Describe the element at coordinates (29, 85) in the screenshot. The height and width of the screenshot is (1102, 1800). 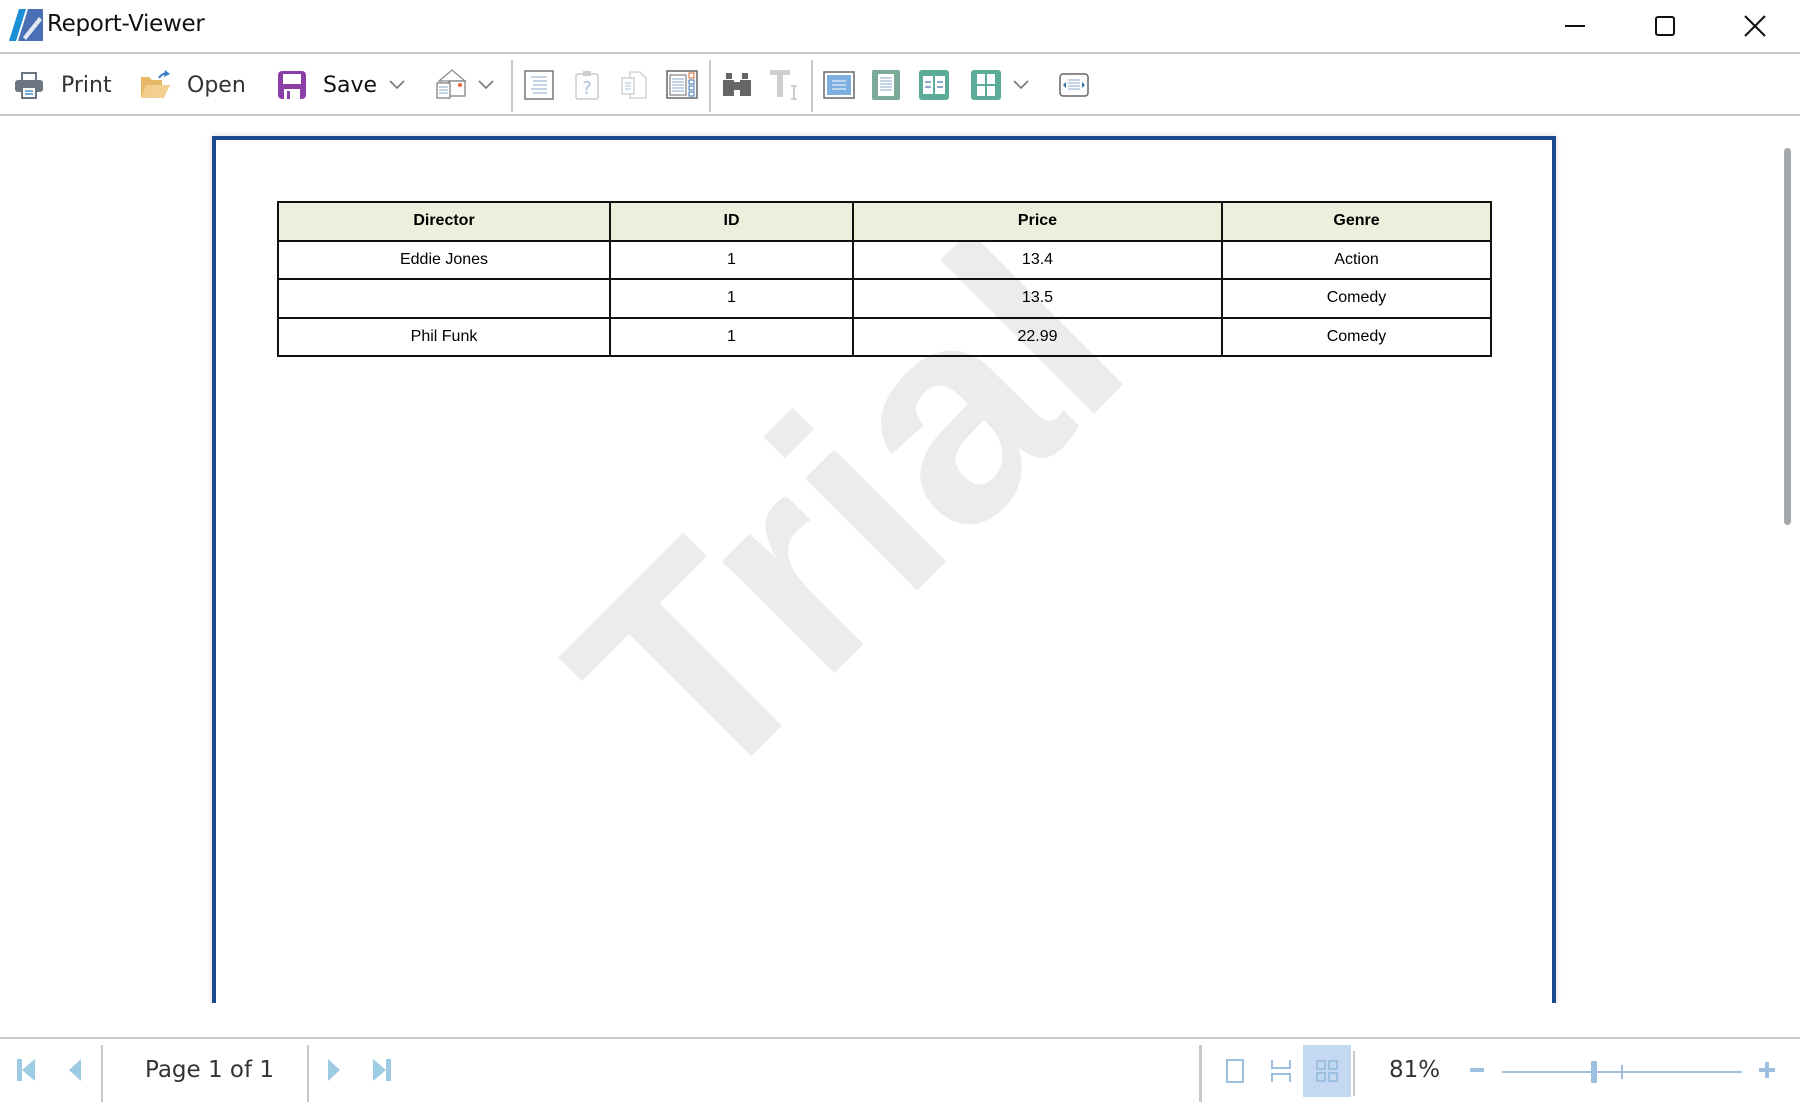
I see `printer-icon` at that location.